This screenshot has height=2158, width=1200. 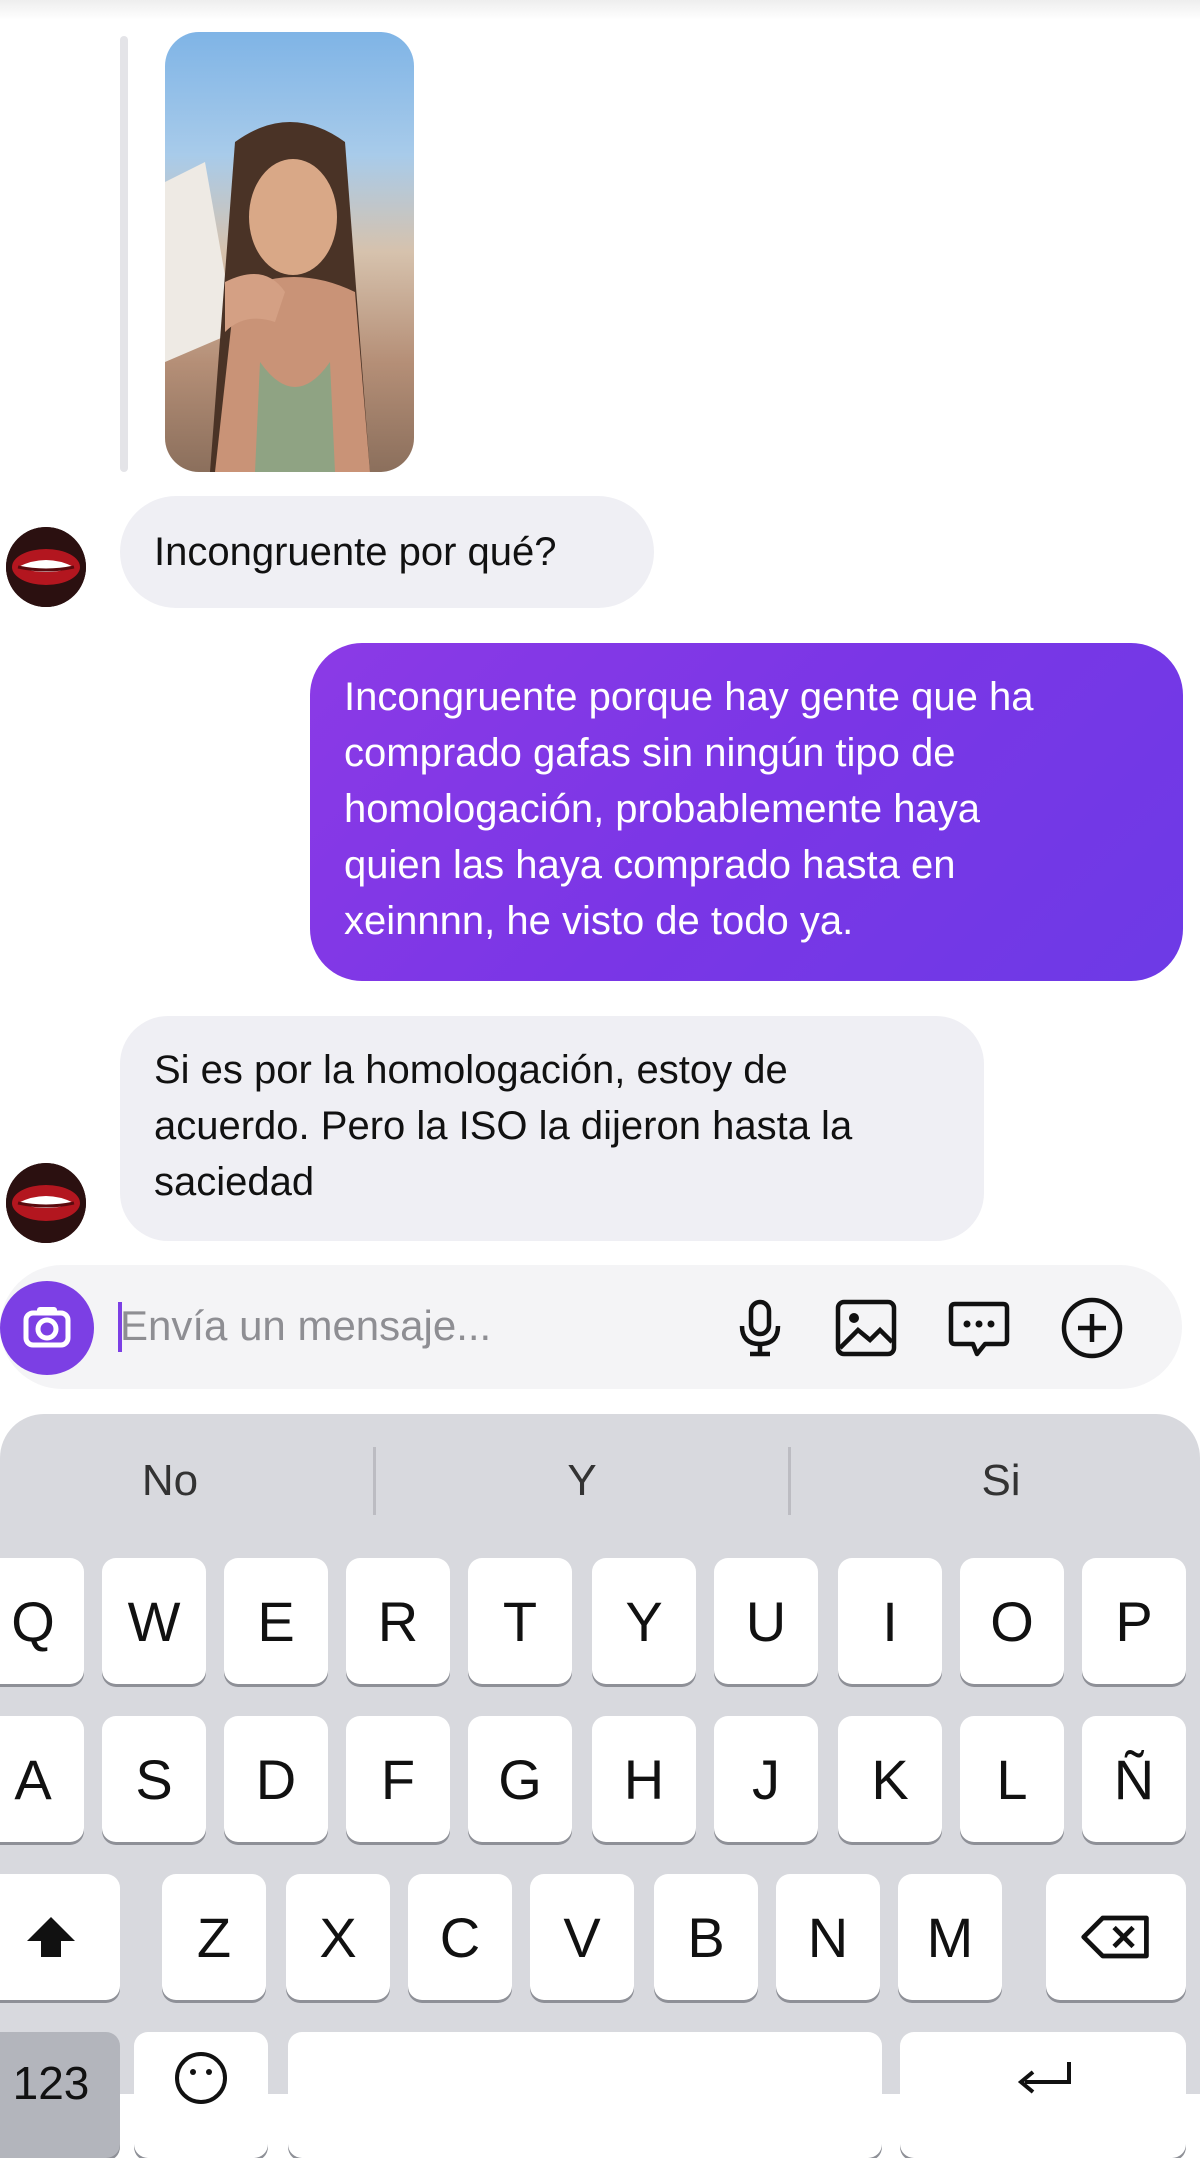 What do you see at coordinates (995, 1481) in the screenshot?
I see `suggestion-3: Si` at bounding box center [995, 1481].